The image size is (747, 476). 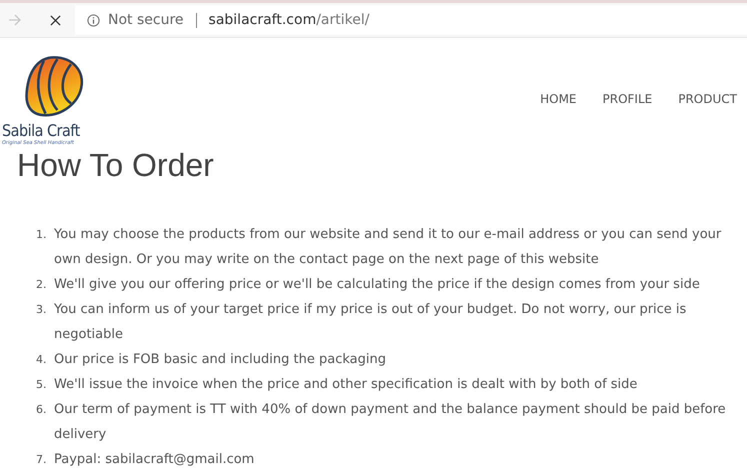 I want to click on security-label: Not secure, so click(x=146, y=20).